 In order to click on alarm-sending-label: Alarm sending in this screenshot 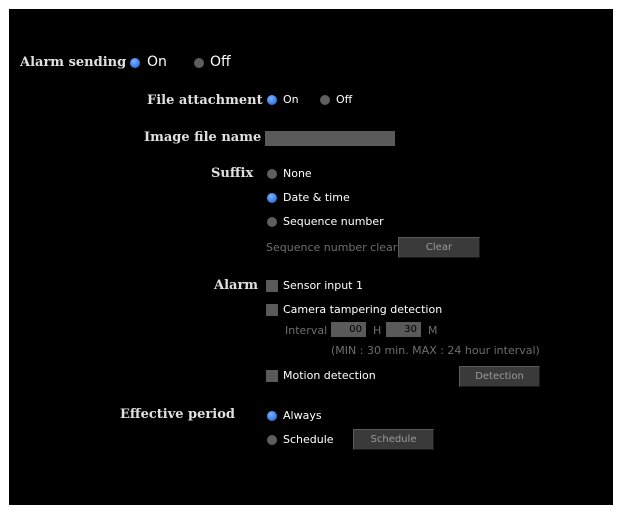, I will do `click(73, 62)`.